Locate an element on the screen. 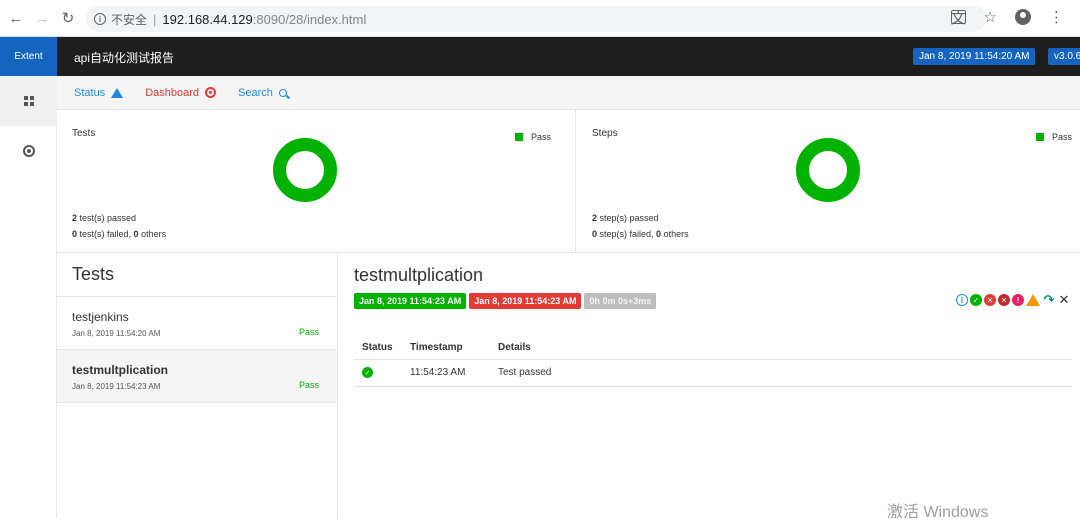 This screenshot has width=1080, height=522. forward-icon: → is located at coordinates (42, 18).